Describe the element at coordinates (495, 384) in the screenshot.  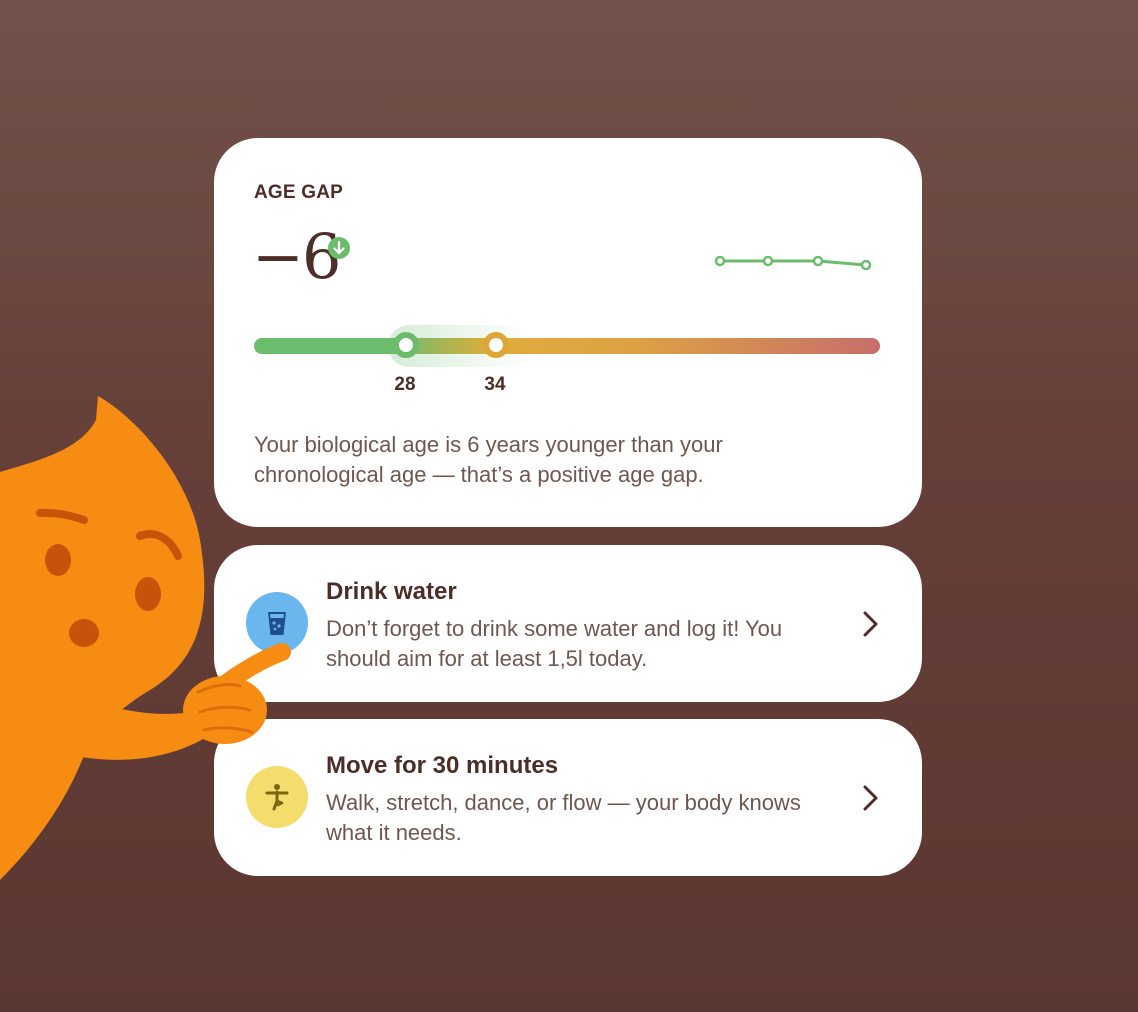
I see `chronological-age-label: 34` at that location.